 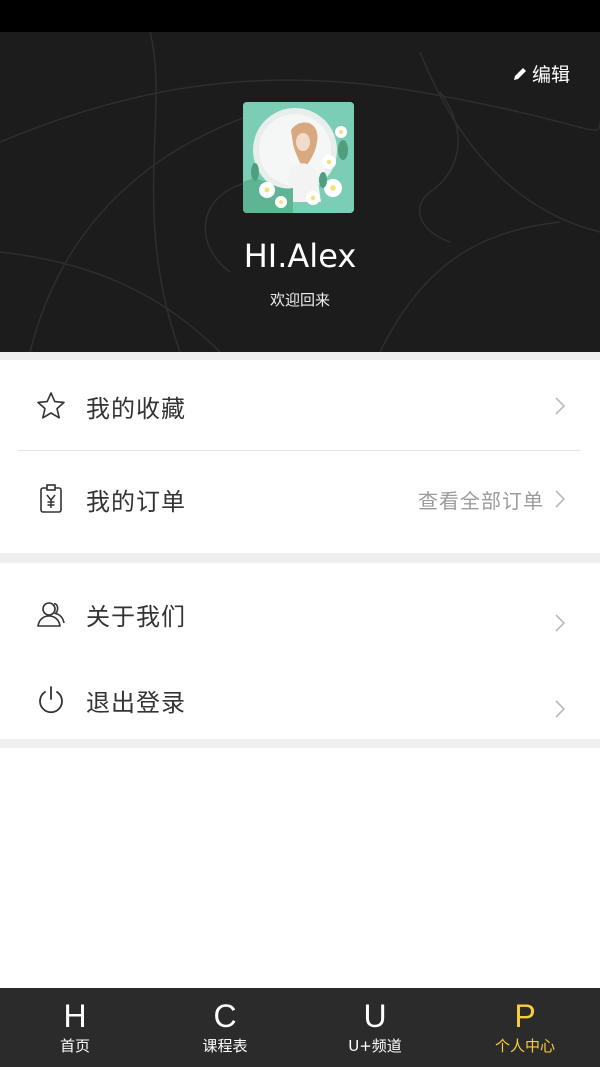 What do you see at coordinates (375, 1046) in the screenshot?
I see `tab-channel-label: U+频道` at bounding box center [375, 1046].